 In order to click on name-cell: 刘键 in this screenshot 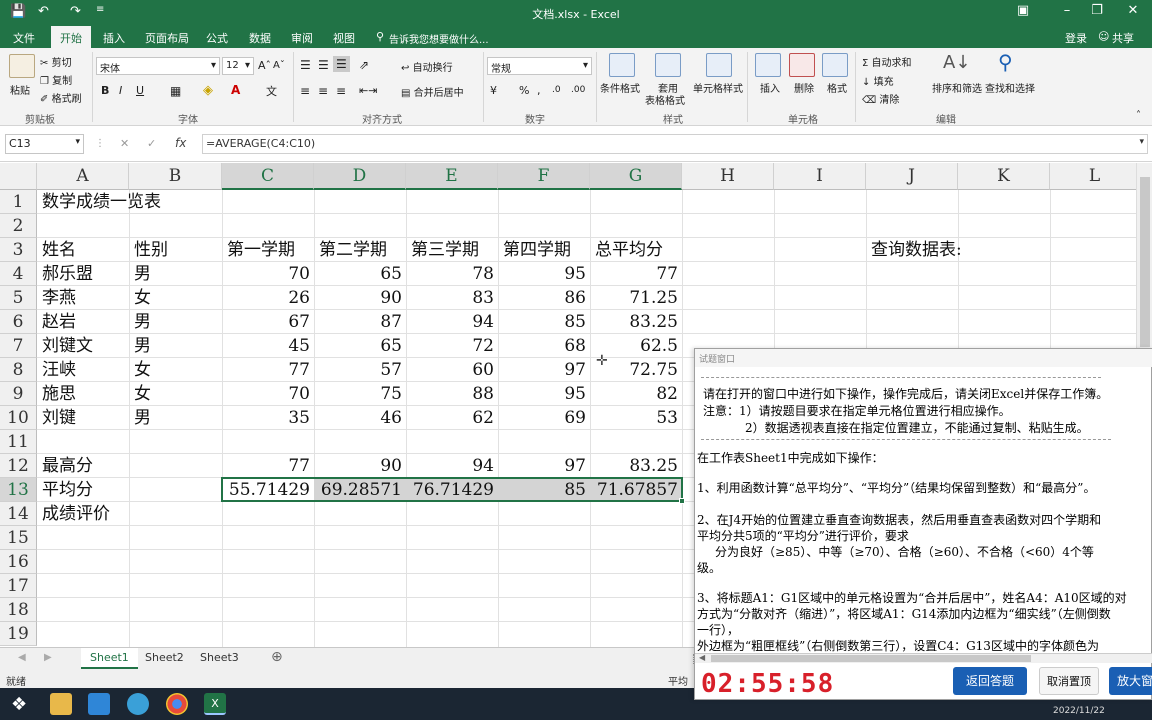, I will do `click(83, 418)`.